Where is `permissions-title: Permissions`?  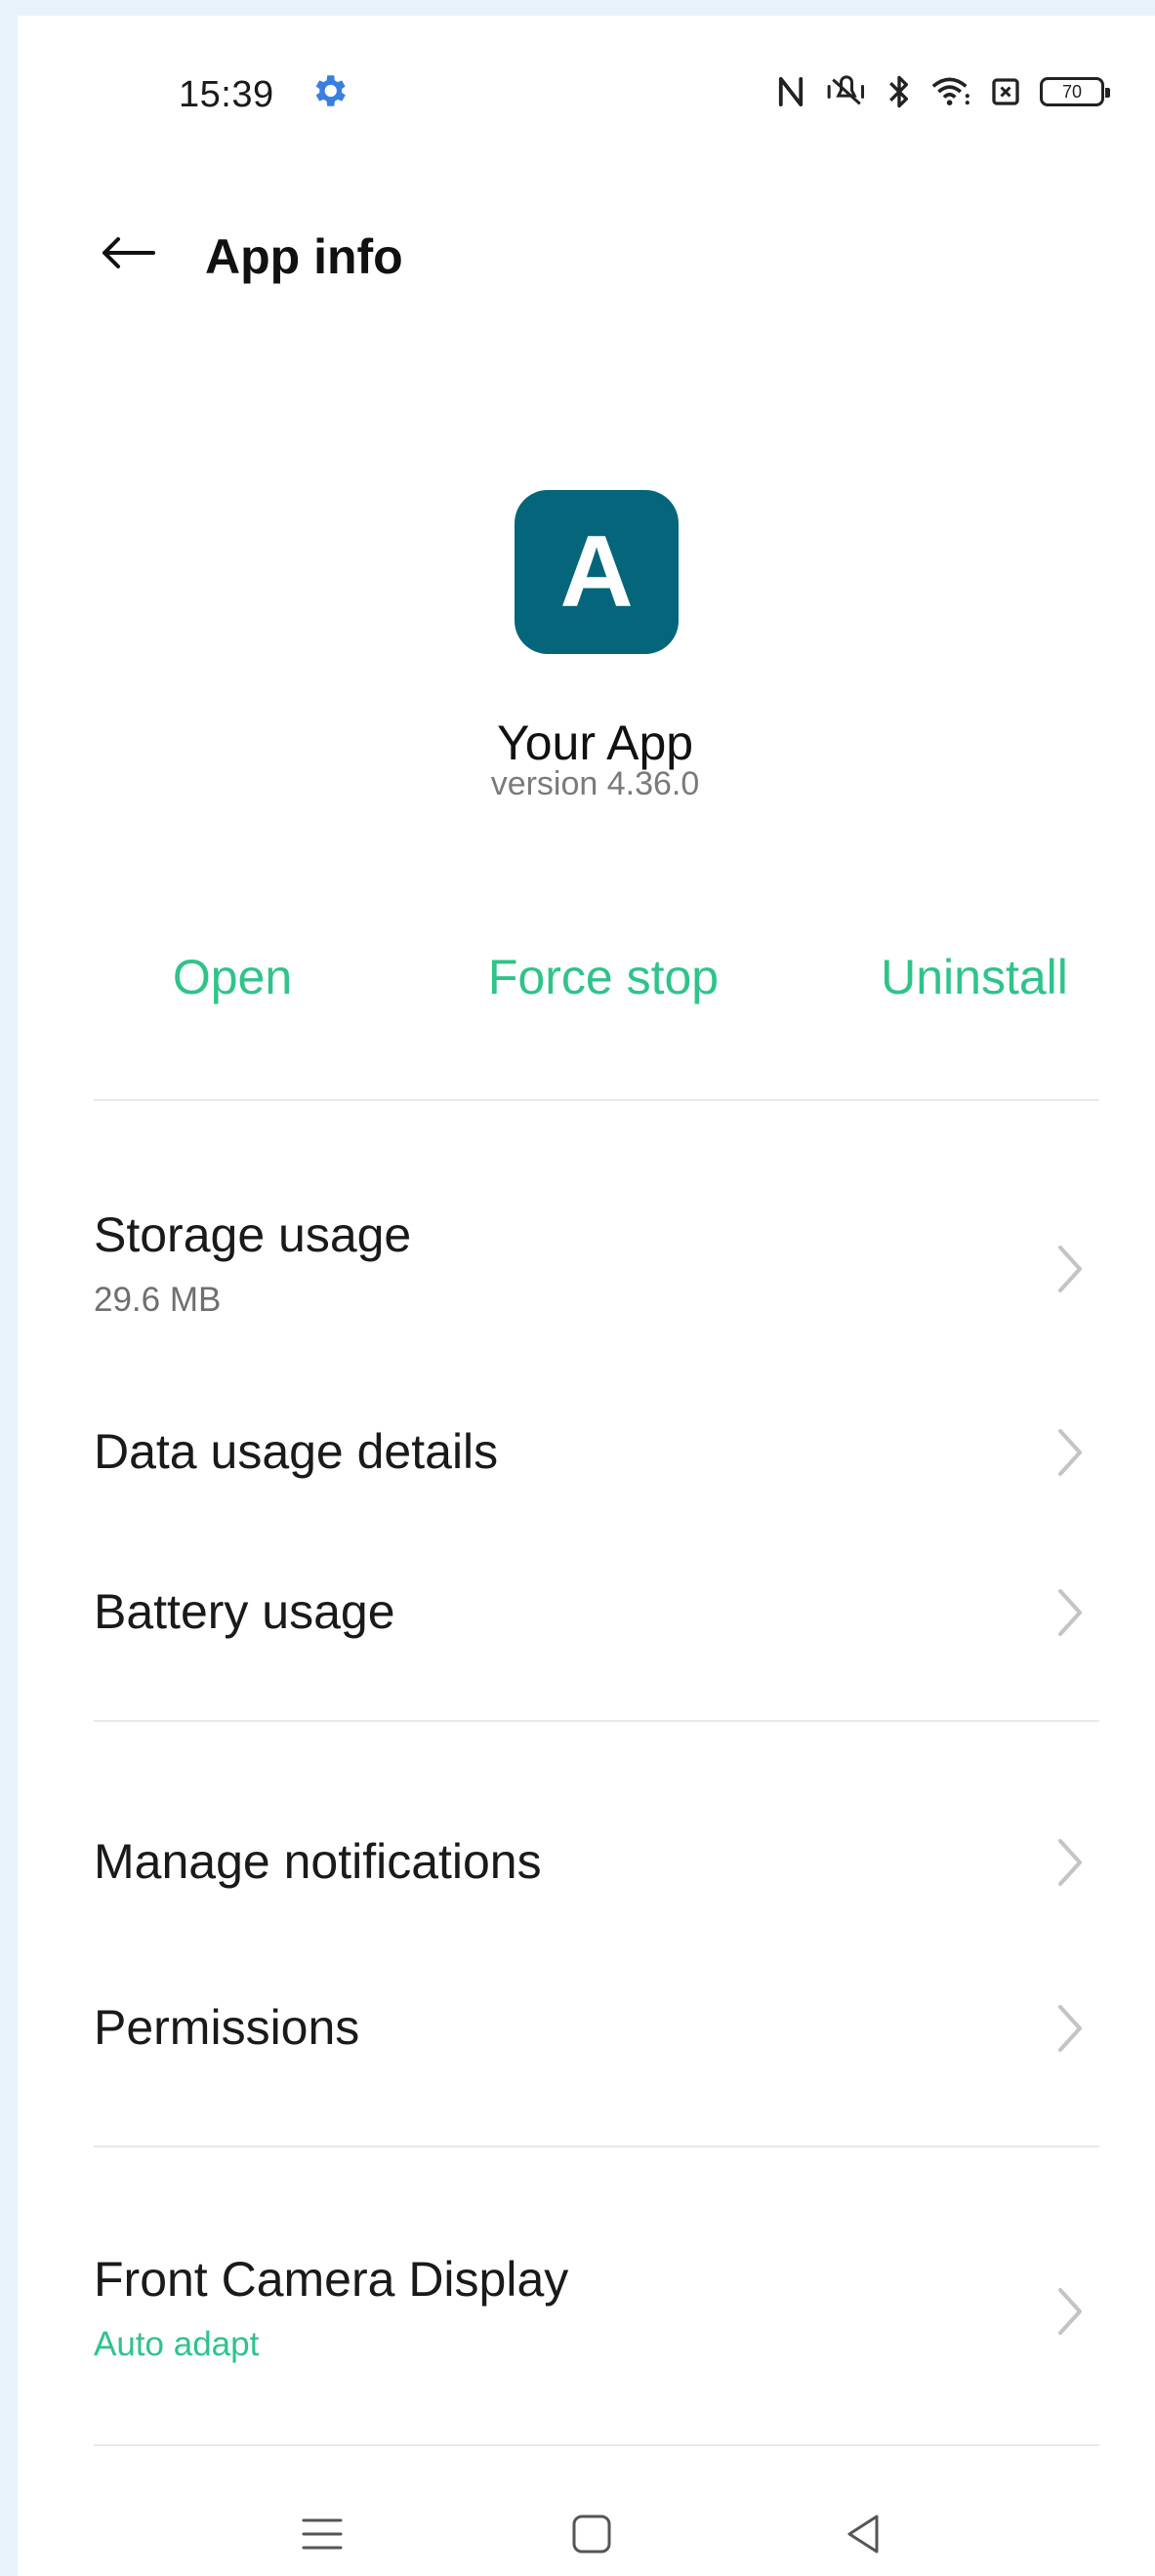
permissions-title: Permissions is located at coordinates (227, 2027).